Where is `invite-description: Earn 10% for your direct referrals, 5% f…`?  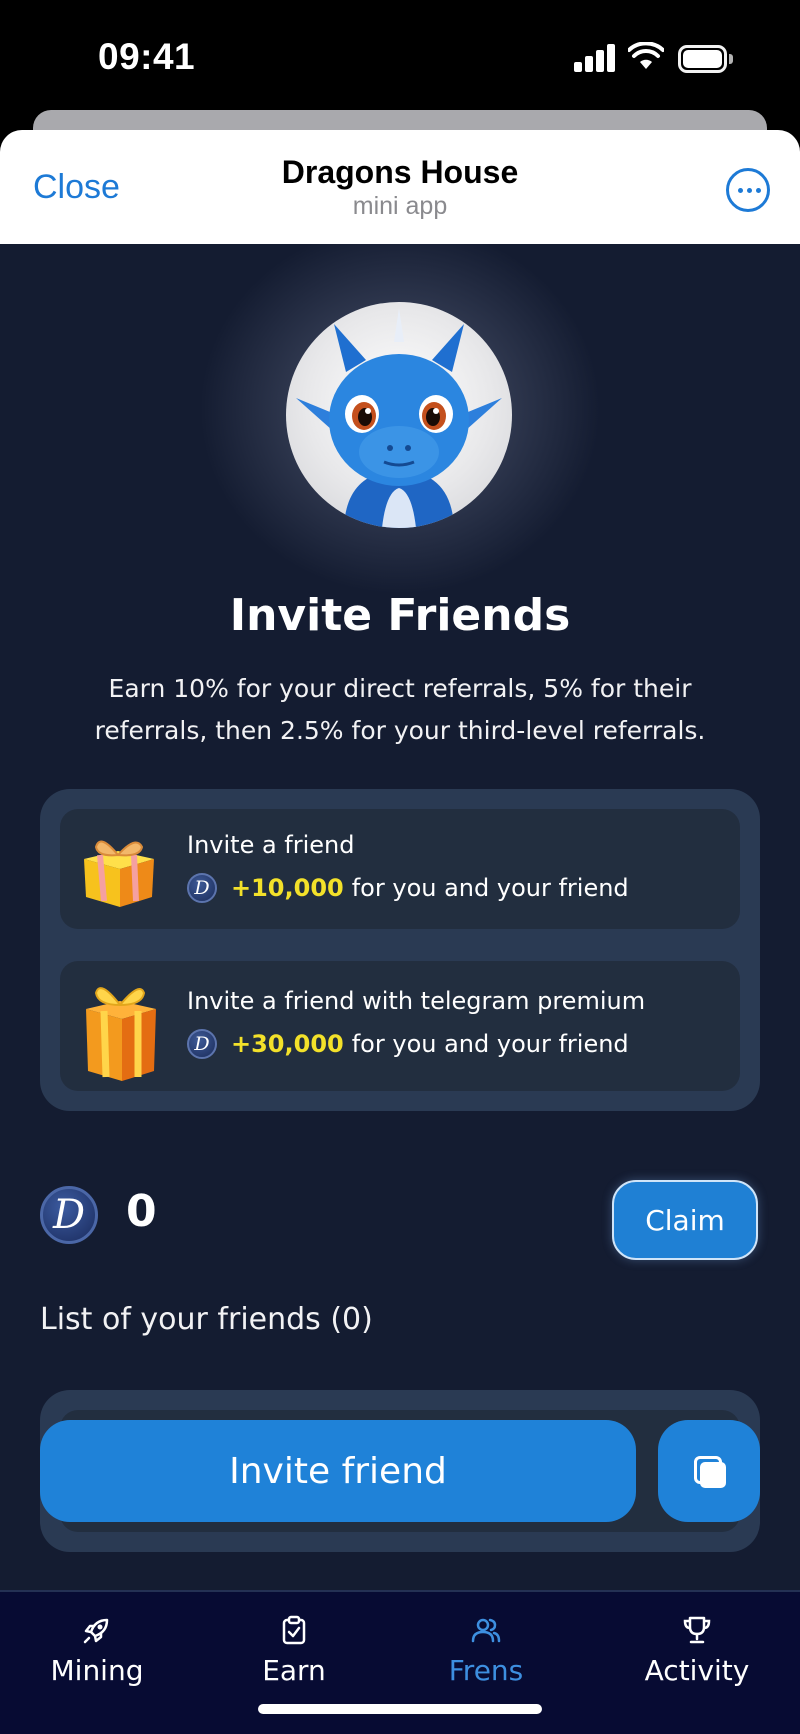
invite-description: Earn 10% for your direct referrals, 5% f… is located at coordinates (400, 709).